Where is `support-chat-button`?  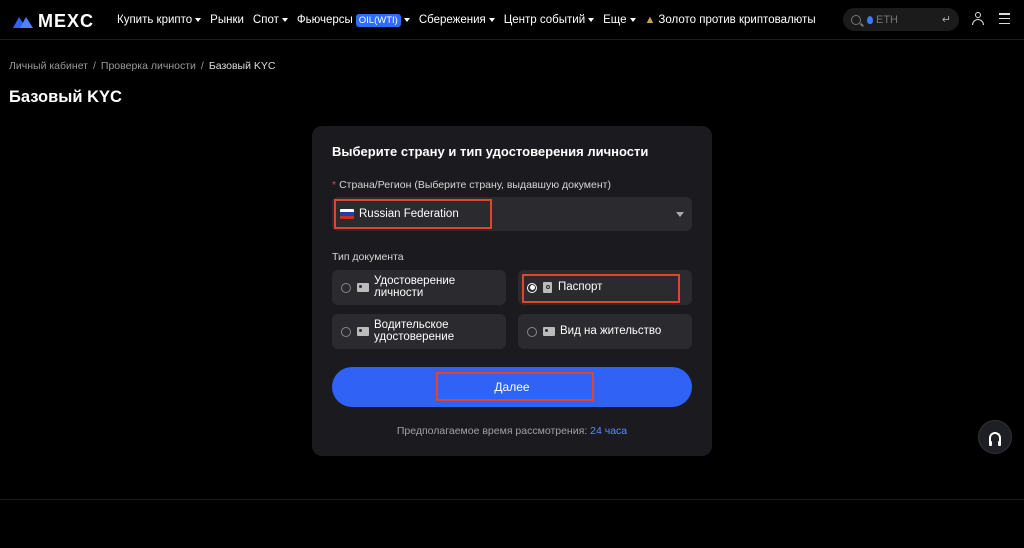
support-chat-button is located at coordinates (995, 437).